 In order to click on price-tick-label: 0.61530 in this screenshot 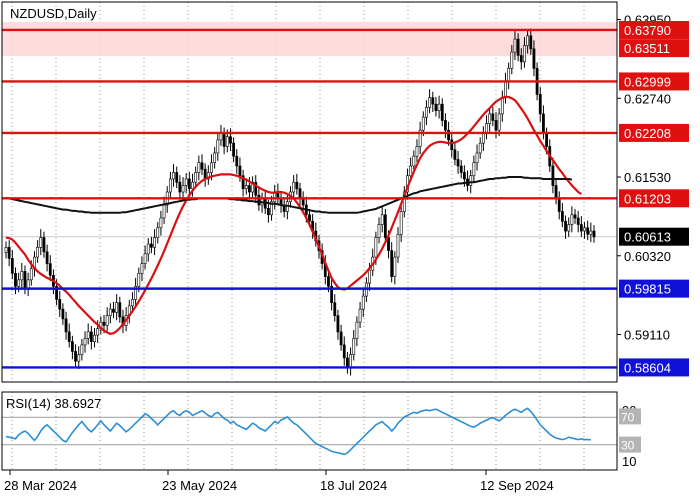, I will do `click(647, 177)`.